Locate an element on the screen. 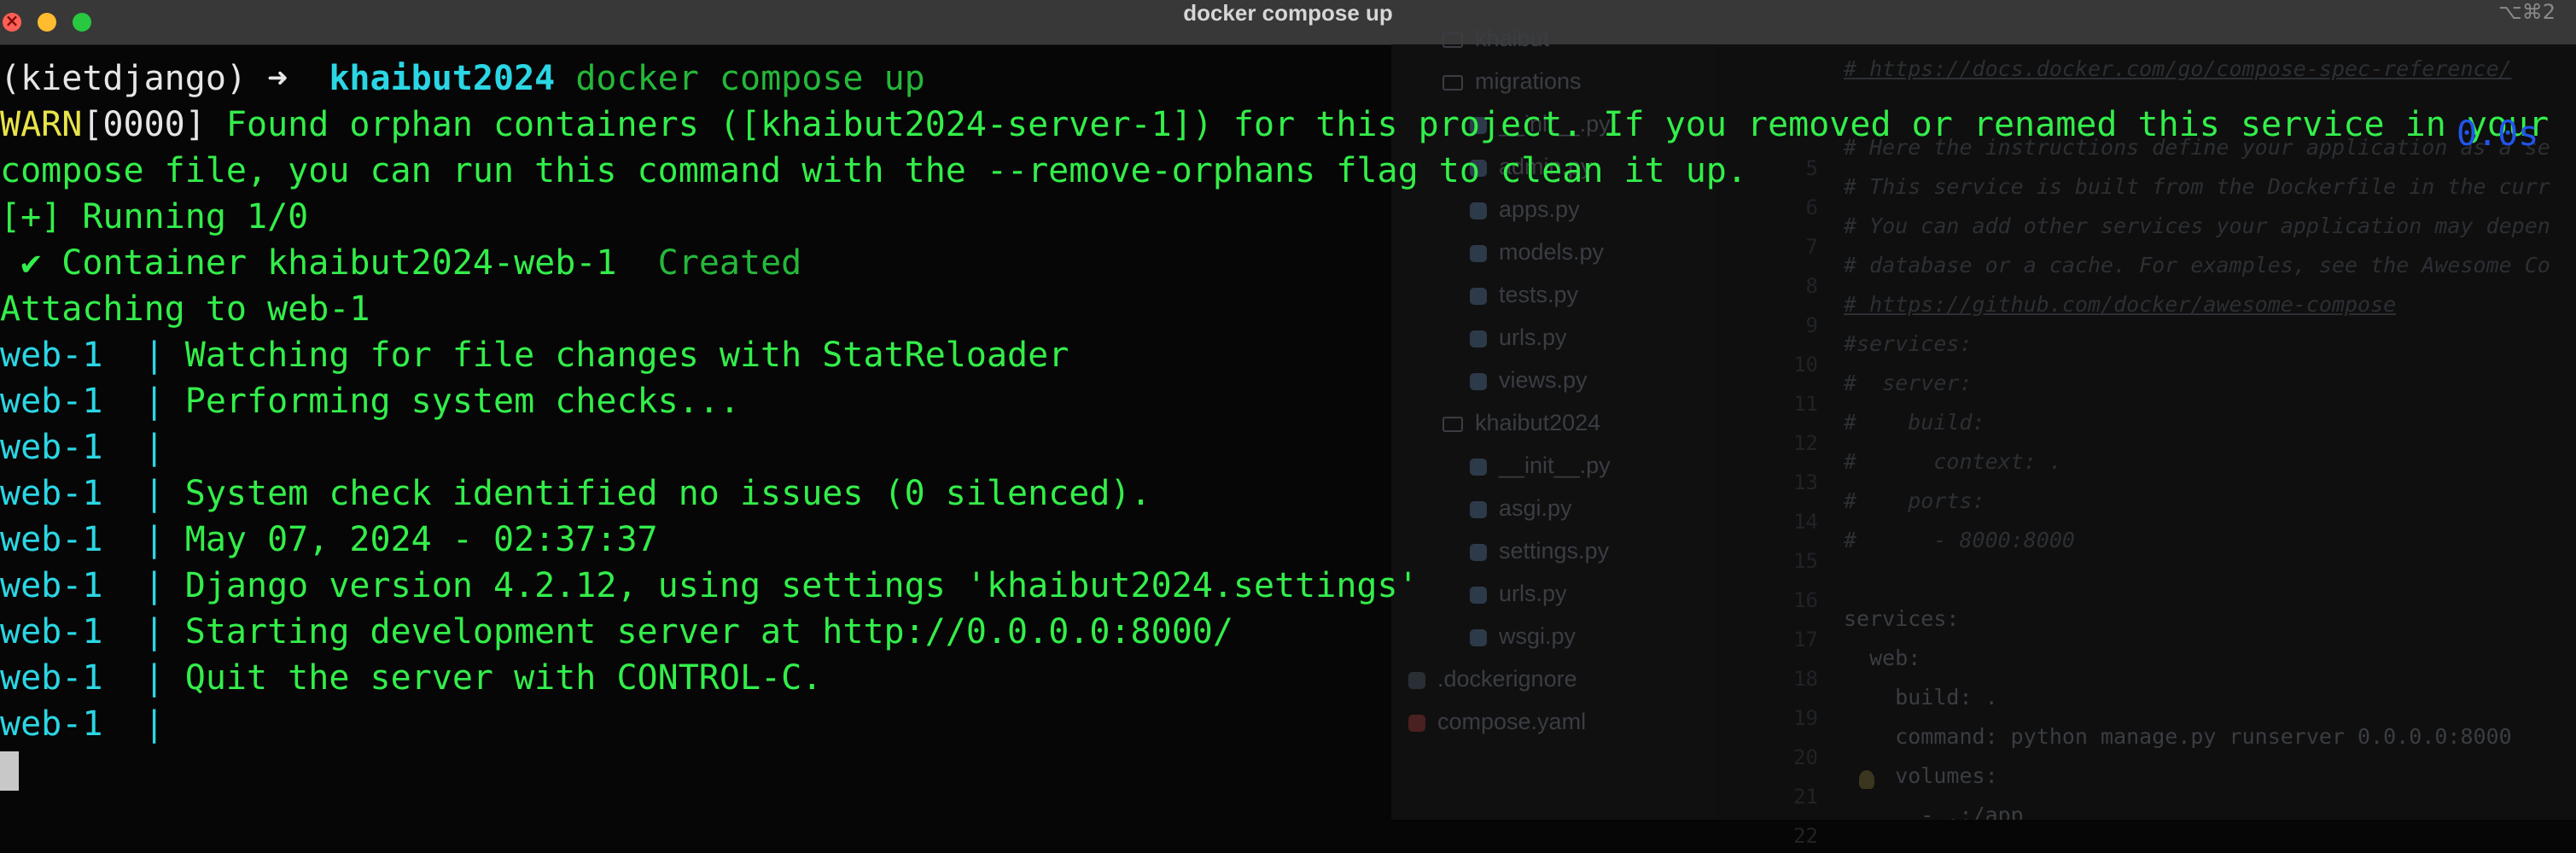 This screenshot has height=853, width=2576. terminal-cursor is located at coordinates (9, 771).